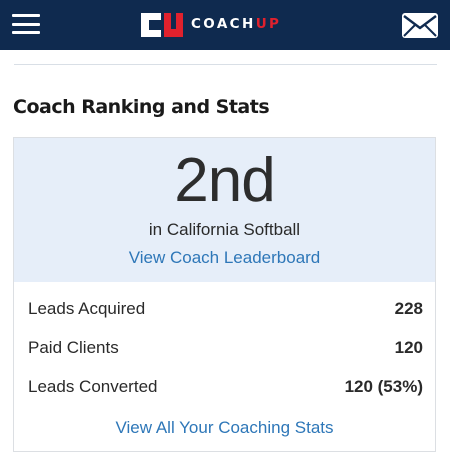 The image size is (450, 465). I want to click on stat-row-leads-acquired: Leads Acquired 228, so click(225, 309).